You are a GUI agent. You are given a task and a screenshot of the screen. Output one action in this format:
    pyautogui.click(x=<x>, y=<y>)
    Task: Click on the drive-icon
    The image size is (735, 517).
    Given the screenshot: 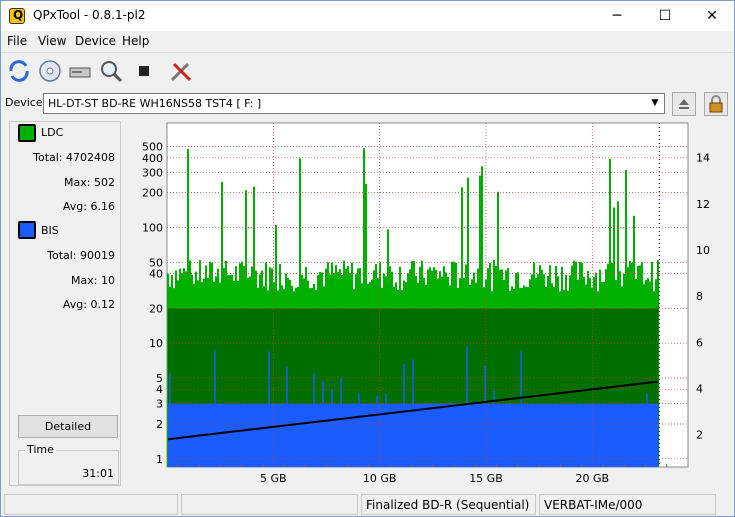 What is the action you would take?
    pyautogui.click(x=80, y=71)
    